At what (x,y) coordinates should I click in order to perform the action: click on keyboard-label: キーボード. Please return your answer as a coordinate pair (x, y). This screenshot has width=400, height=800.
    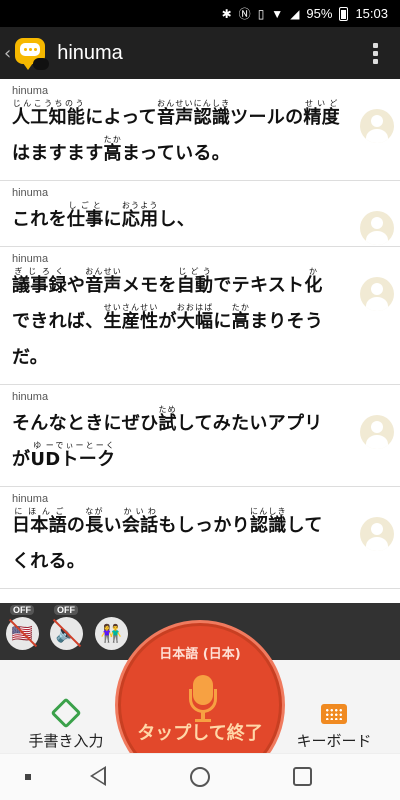
    Looking at the image, I should click on (334, 741).